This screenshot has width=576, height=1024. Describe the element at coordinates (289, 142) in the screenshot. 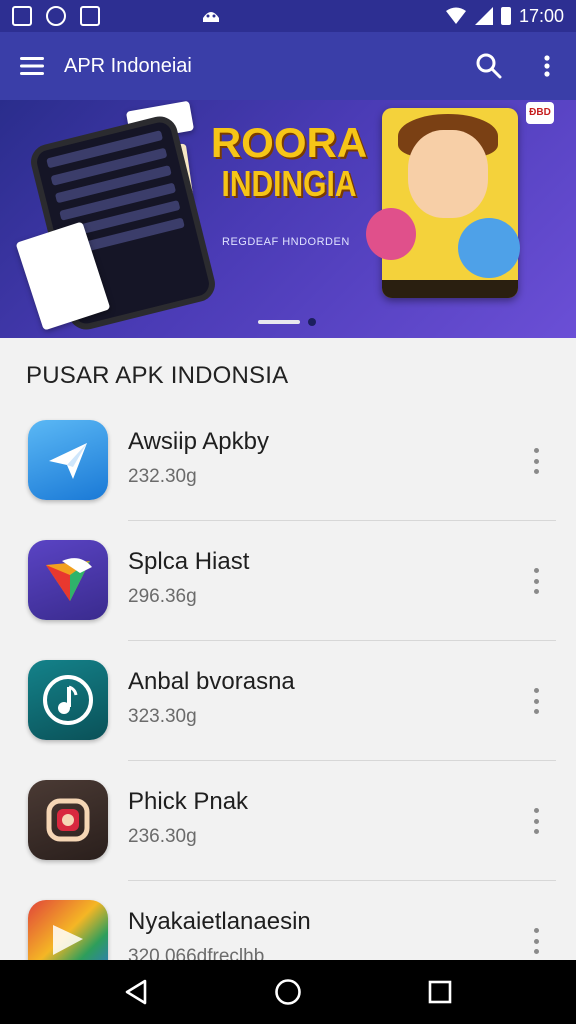

I see `banner-title-line1: ROORA` at that location.